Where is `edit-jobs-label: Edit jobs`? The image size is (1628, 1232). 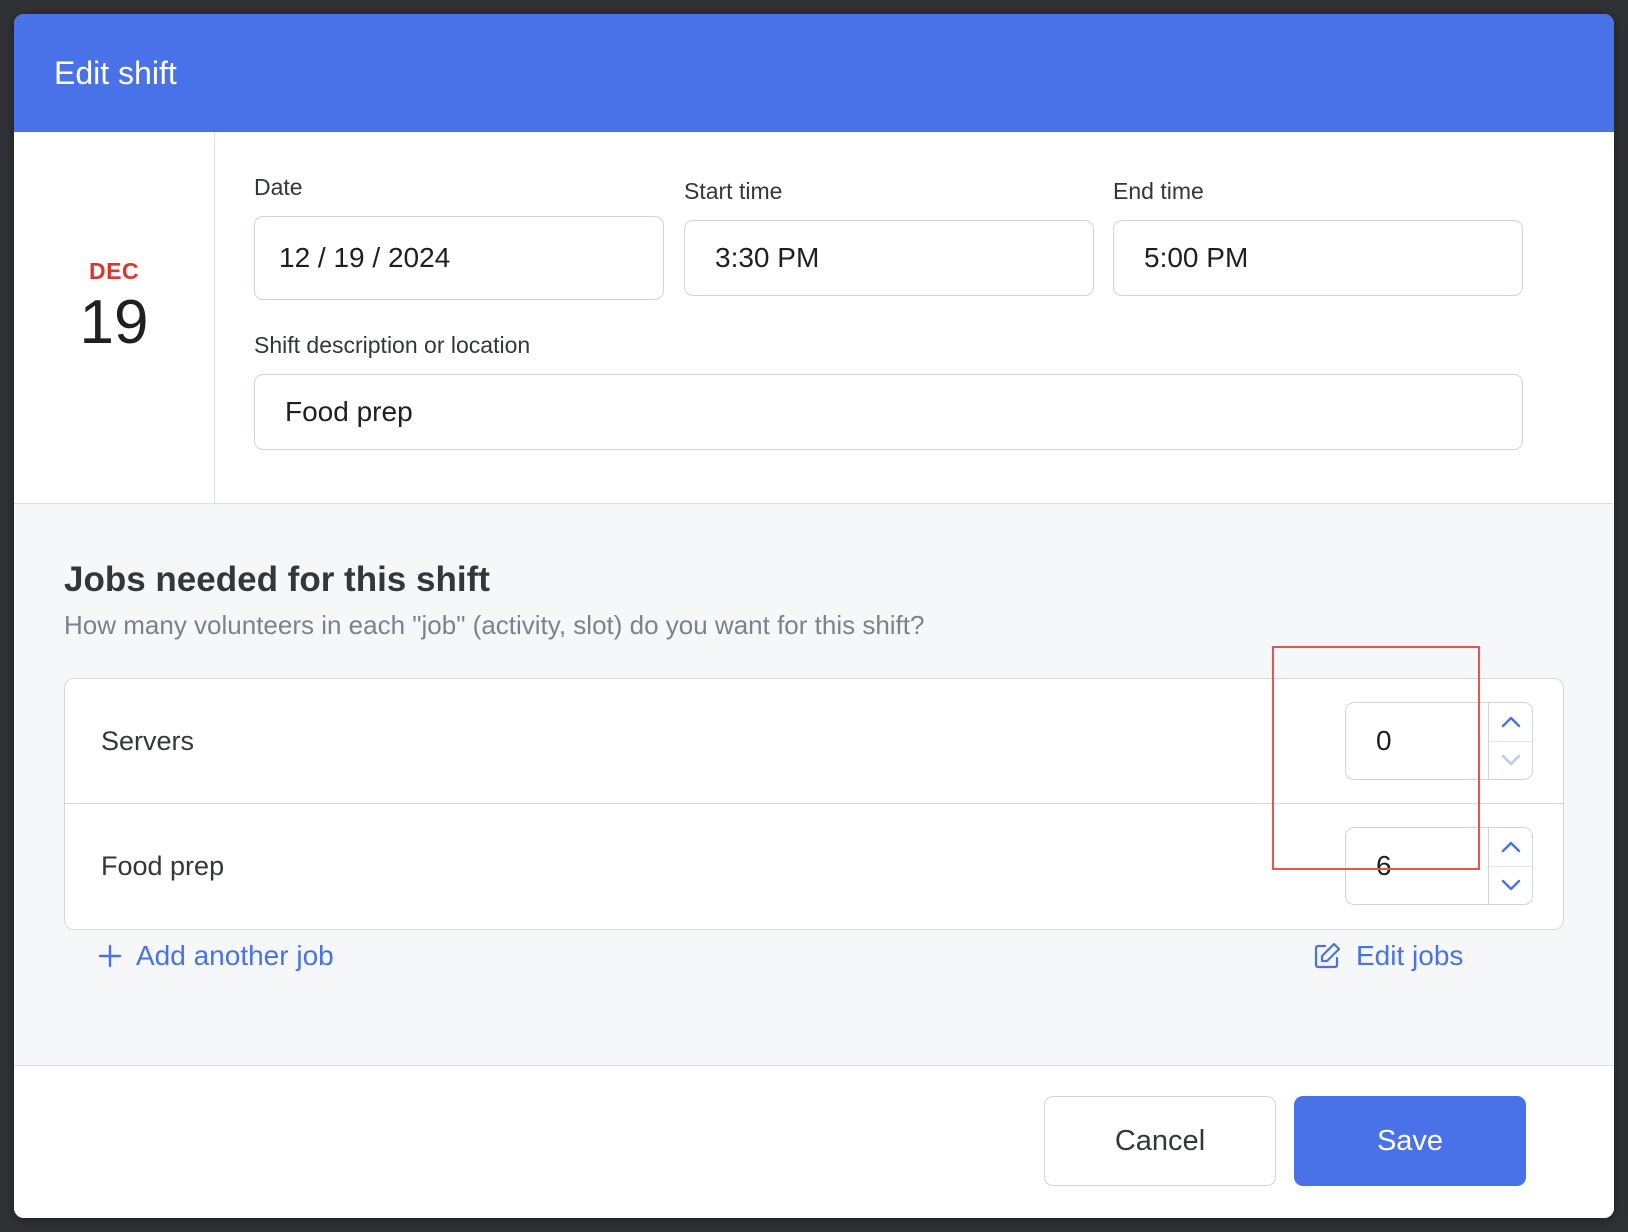
edit-jobs-label: Edit jobs is located at coordinates (1410, 955).